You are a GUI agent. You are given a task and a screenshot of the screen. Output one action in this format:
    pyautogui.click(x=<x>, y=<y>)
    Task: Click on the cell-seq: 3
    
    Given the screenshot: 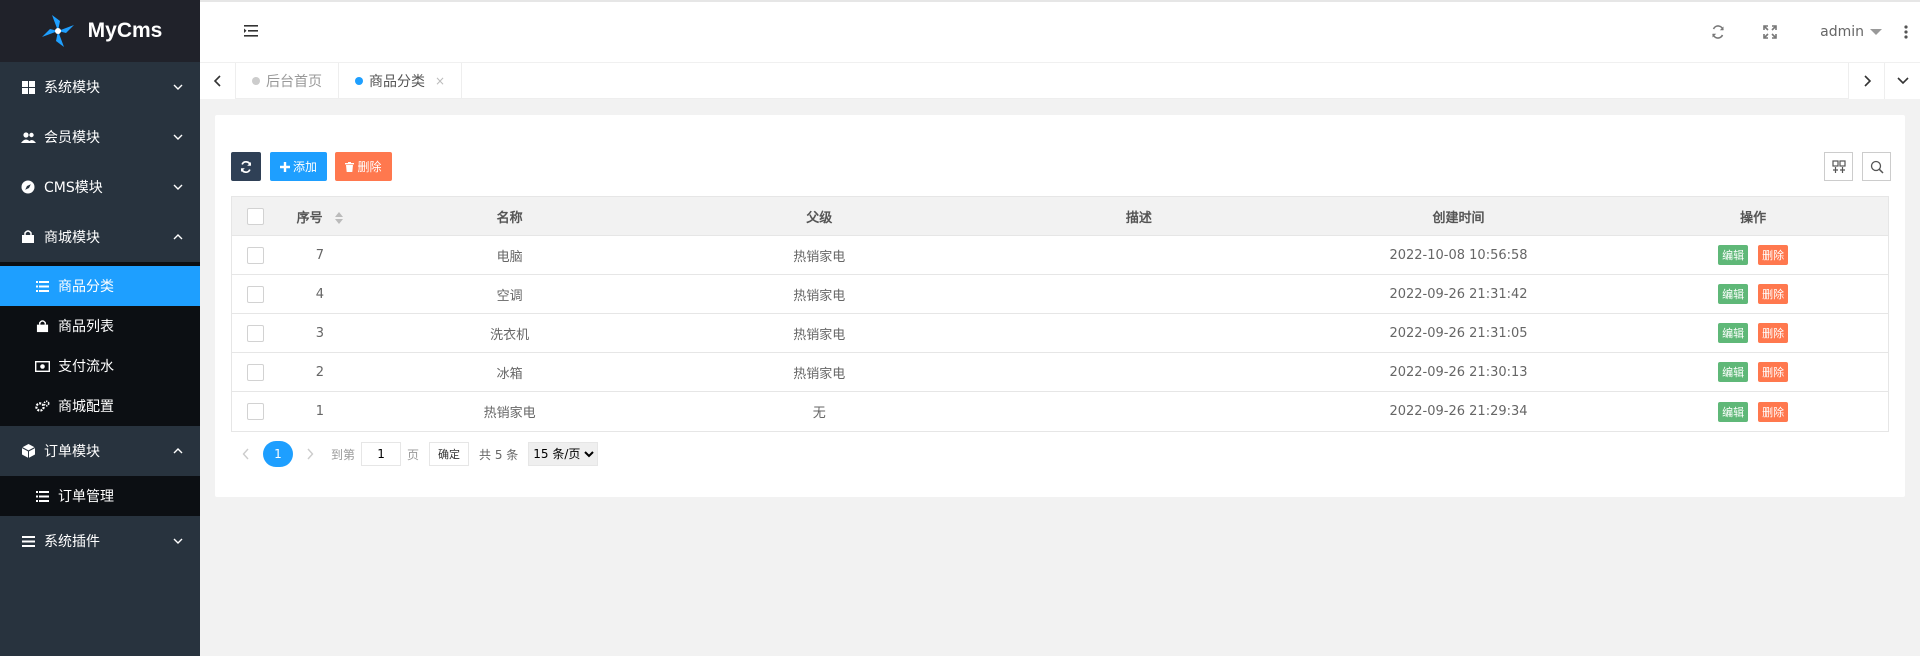 What is the action you would take?
    pyautogui.click(x=320, y=333)
    